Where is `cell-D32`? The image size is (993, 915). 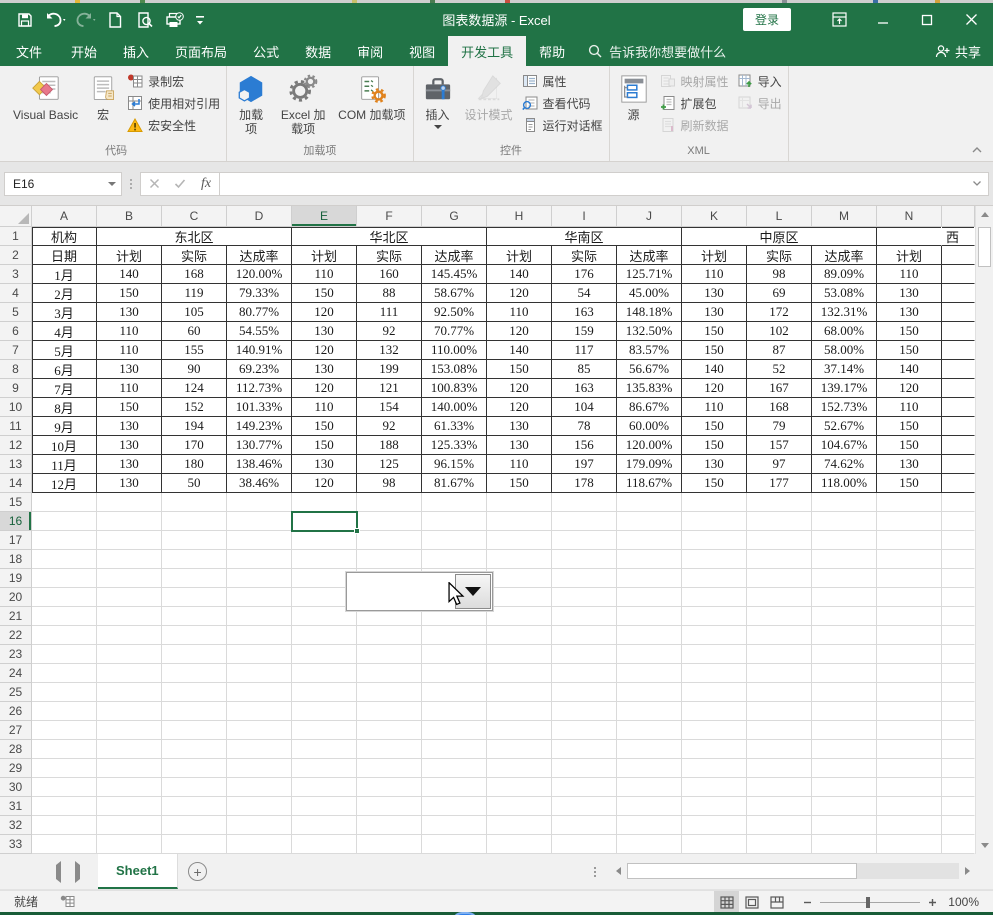
cell-D32 is located at coordinates (259, 825).